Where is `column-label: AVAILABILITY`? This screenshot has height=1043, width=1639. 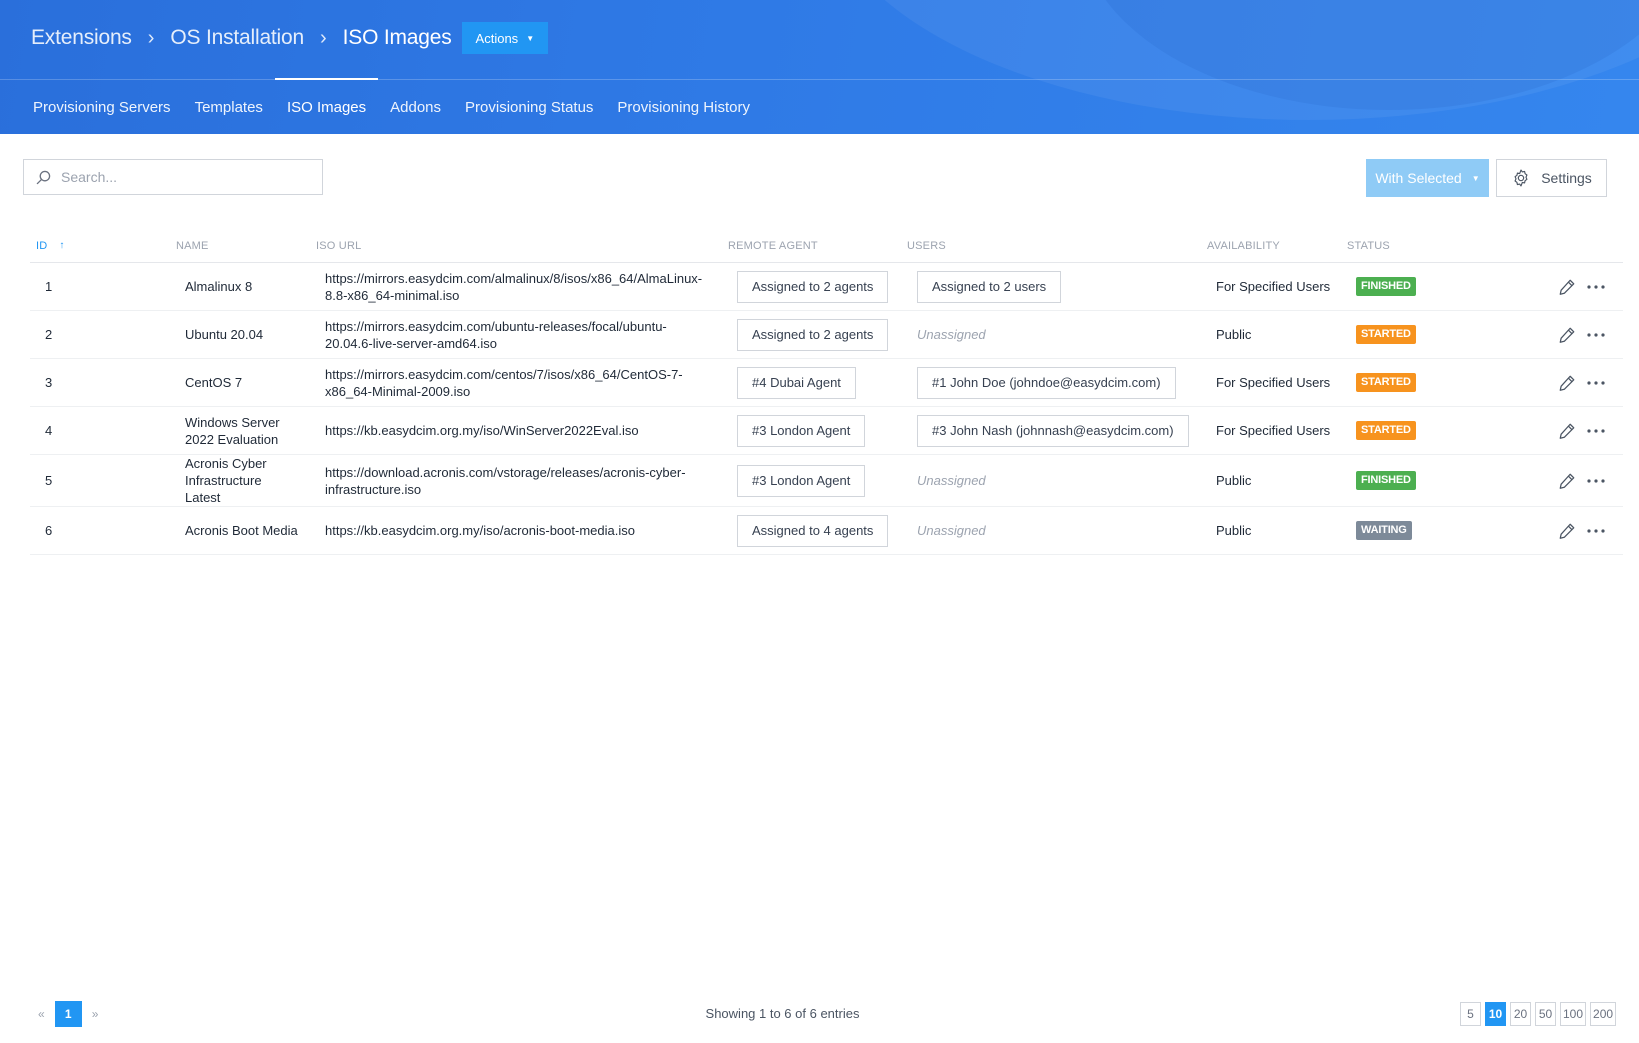
column-label: AVAILABILITY is located at coordinates (1243, 245).